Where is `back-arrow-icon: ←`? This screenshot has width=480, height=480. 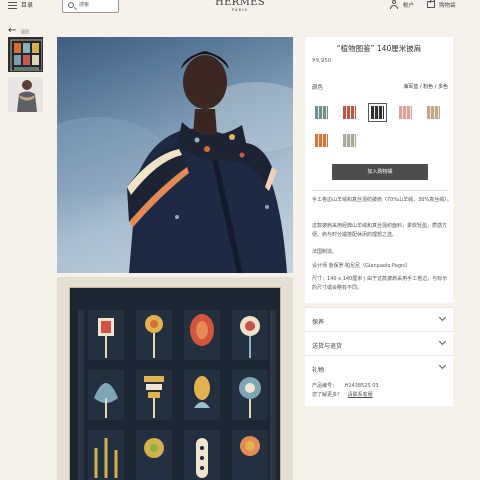 back-arrow-icon: ← is located at coordinates (12, 31).